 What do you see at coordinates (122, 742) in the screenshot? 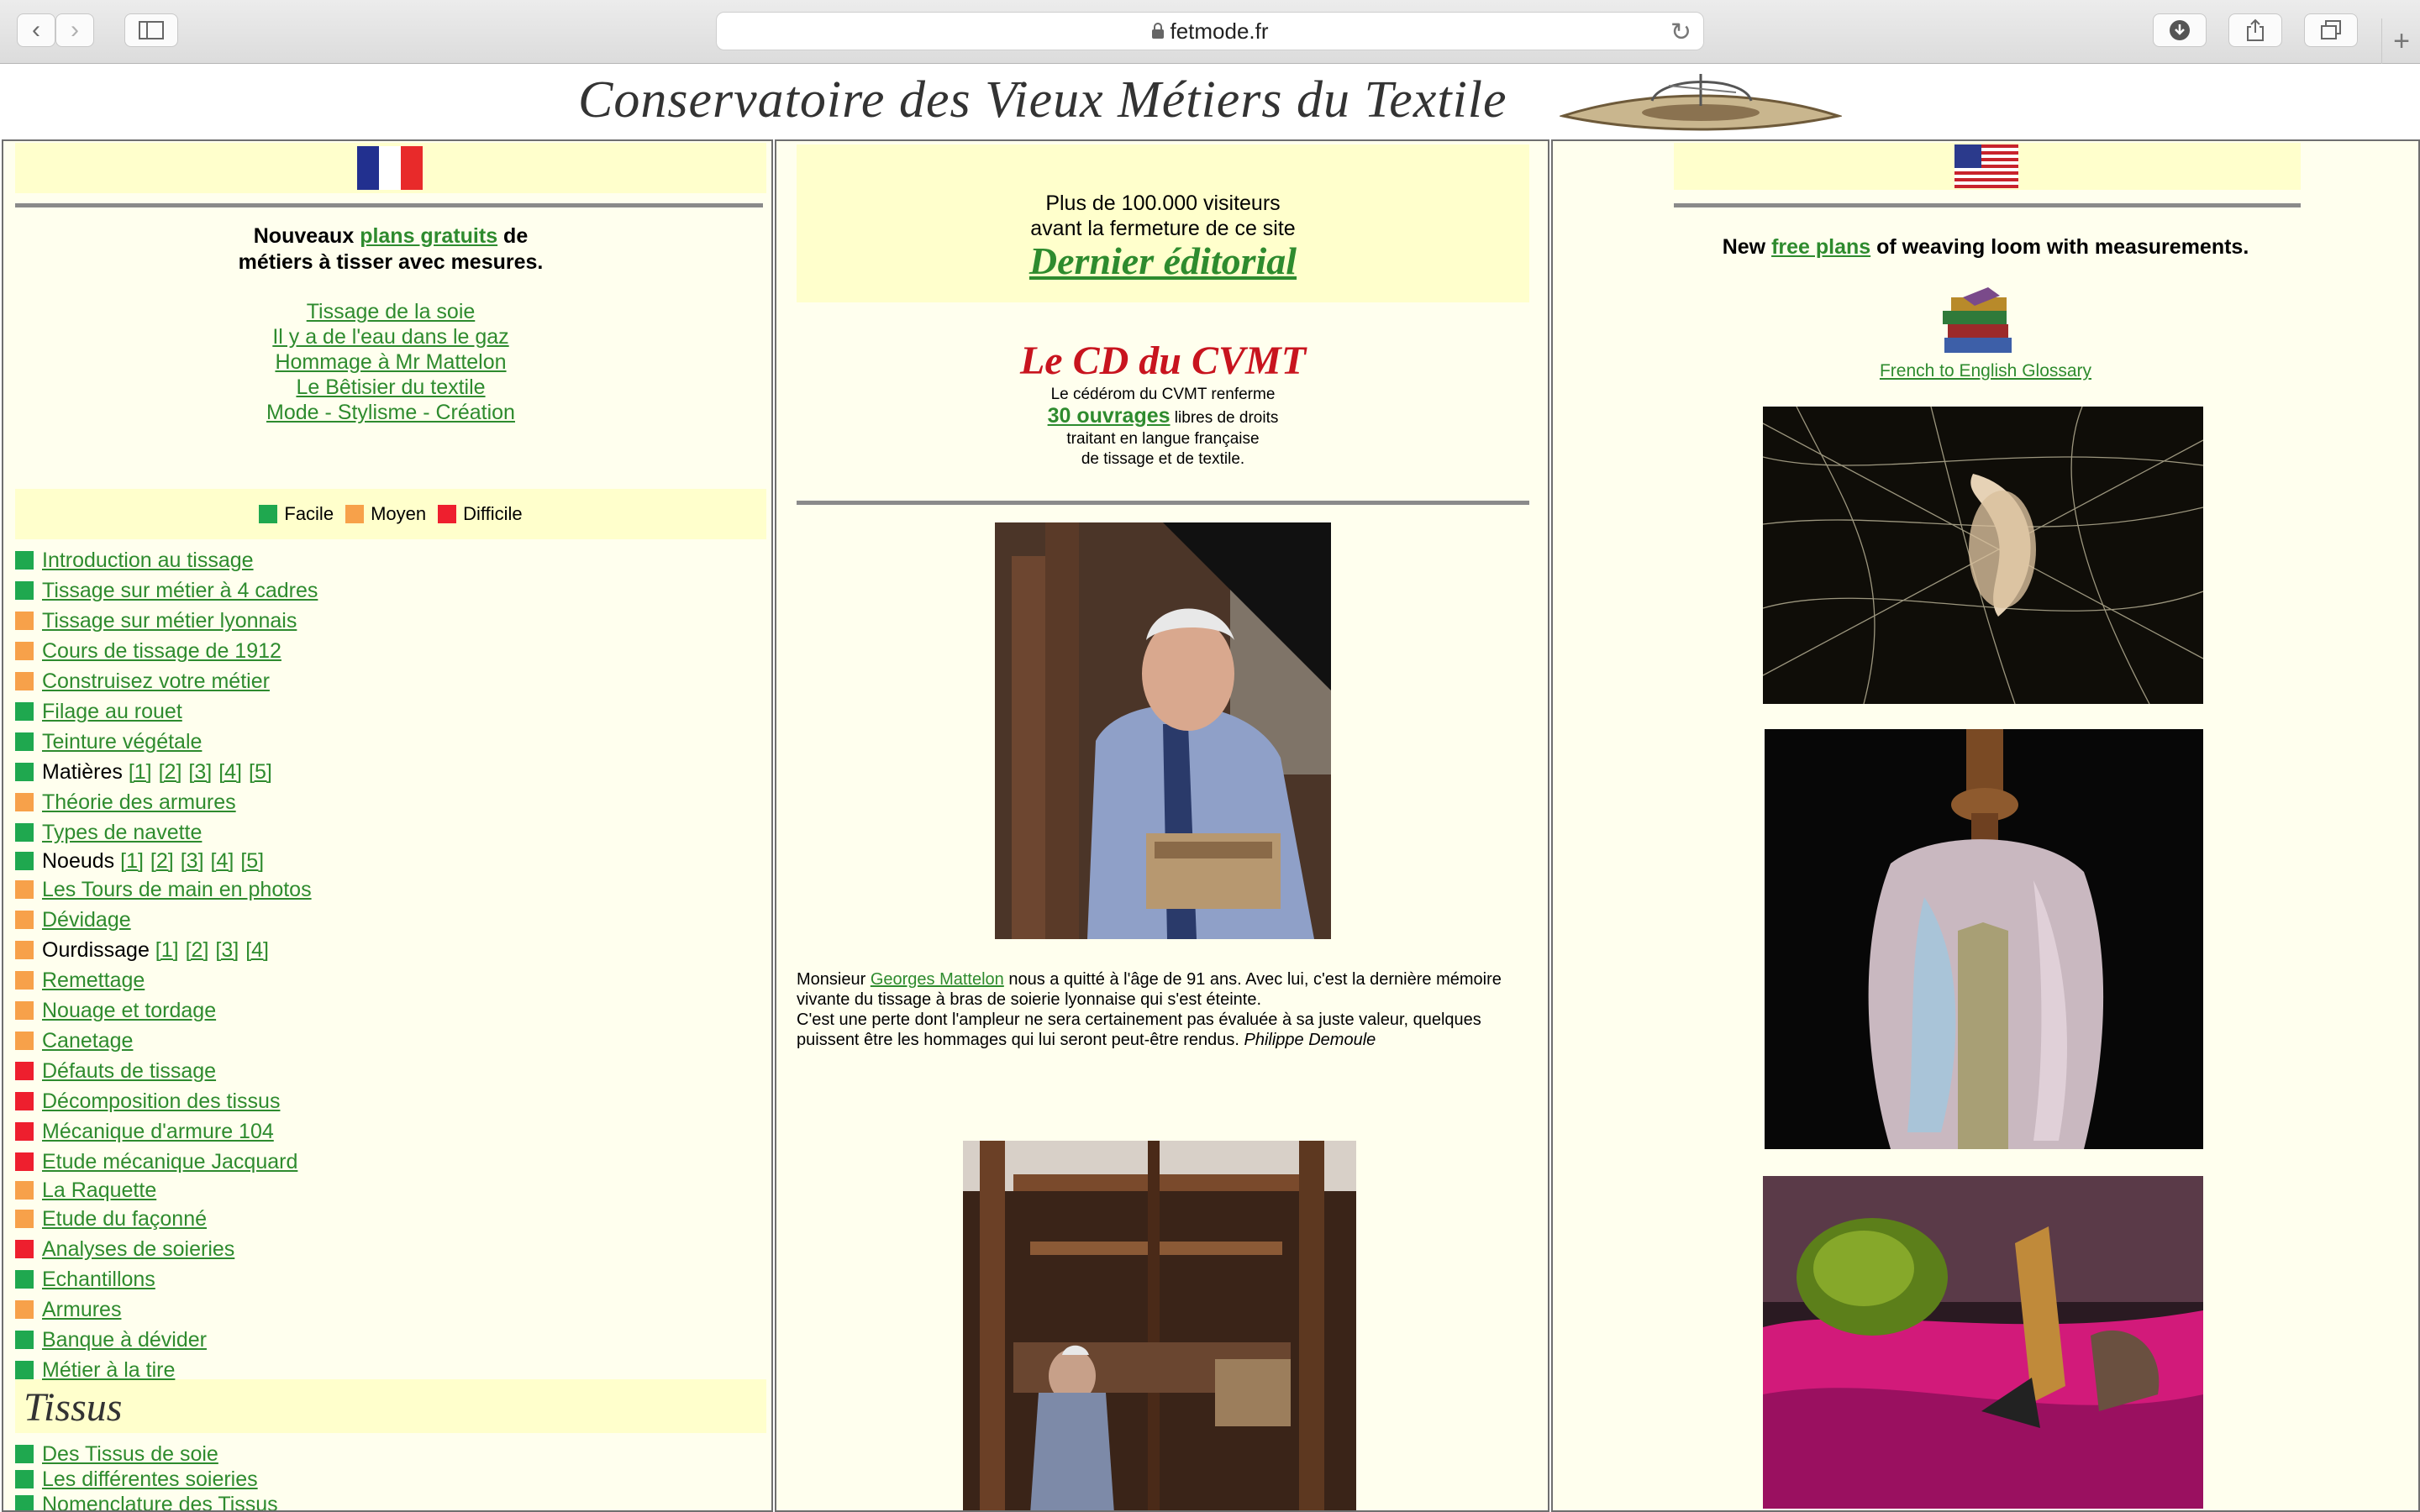
I see `course-link: Teinture végétale` at bounding box center [122, 742].